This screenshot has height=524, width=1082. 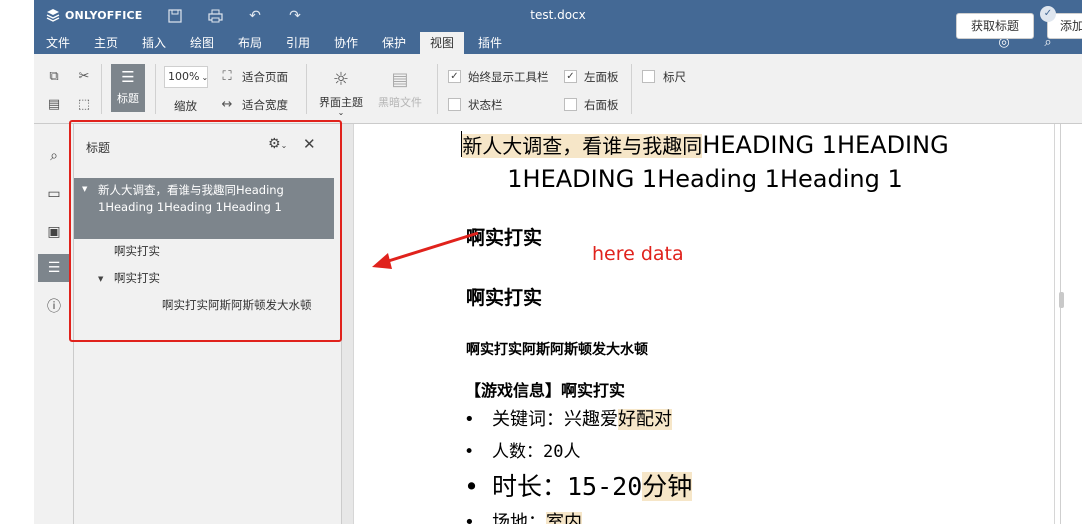 What do you see at coordinates (54, 268) in the screenshot?
I see `navigation-icon: ☰` at bounding box center [54, 268].